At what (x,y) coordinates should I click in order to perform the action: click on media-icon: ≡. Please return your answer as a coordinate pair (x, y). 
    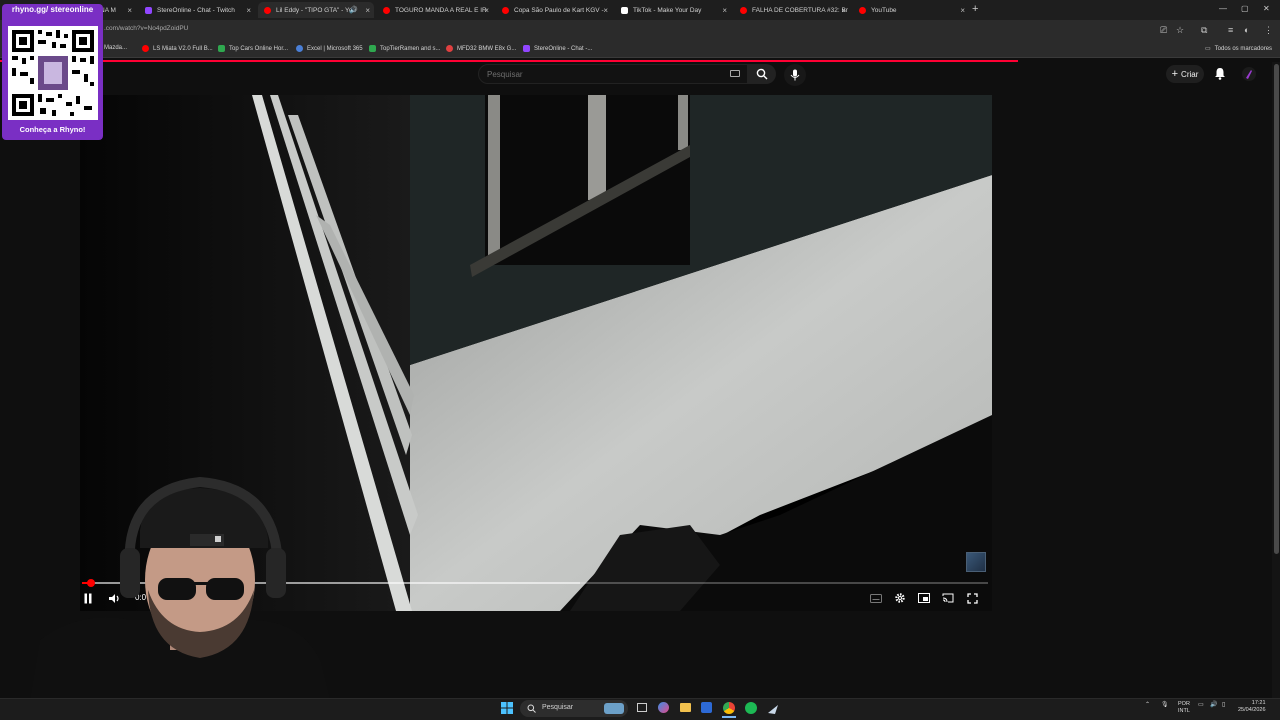
    Looking at the image, I should click on (1230, 30).